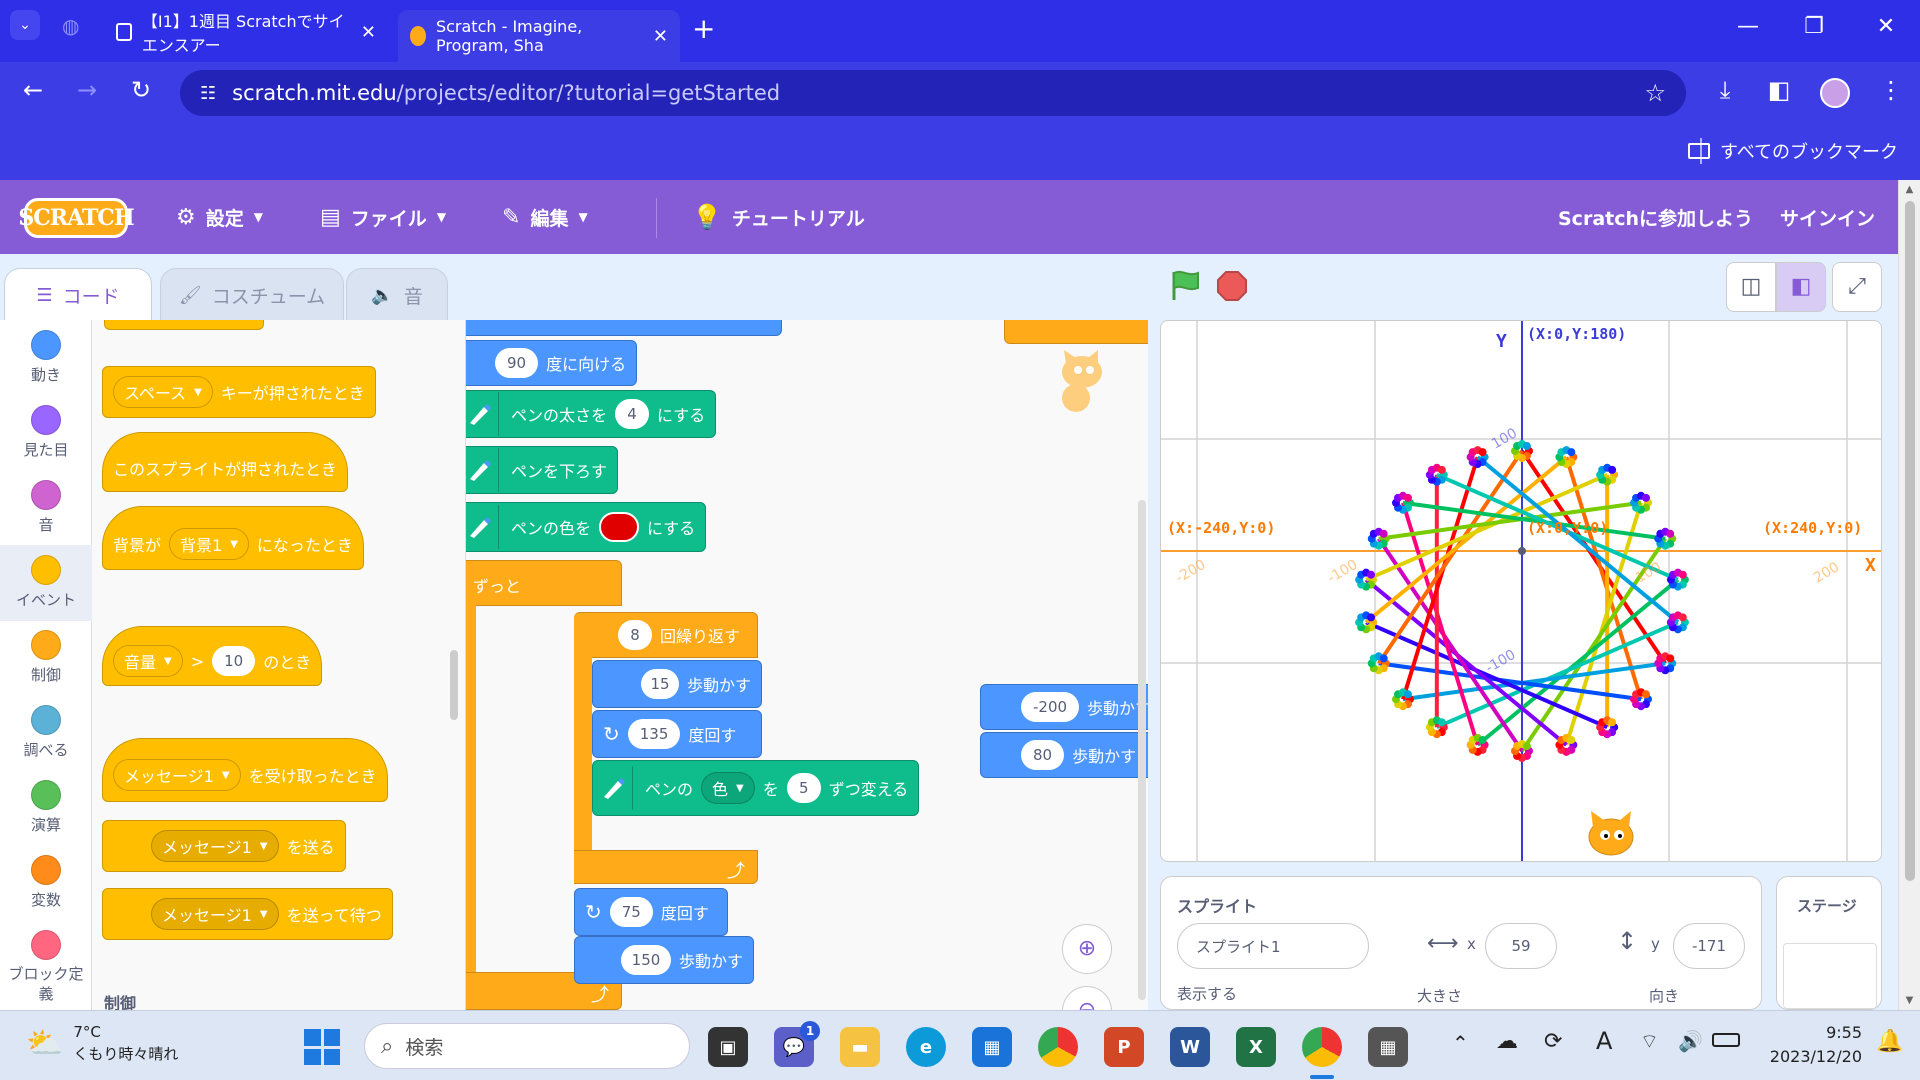 The width and height of the screenshot is (1920, 1080). What do you see at coordinates (1043, 755) in the screenshot?
I see `steps-input: 80` at bounding box center [1043, 755].